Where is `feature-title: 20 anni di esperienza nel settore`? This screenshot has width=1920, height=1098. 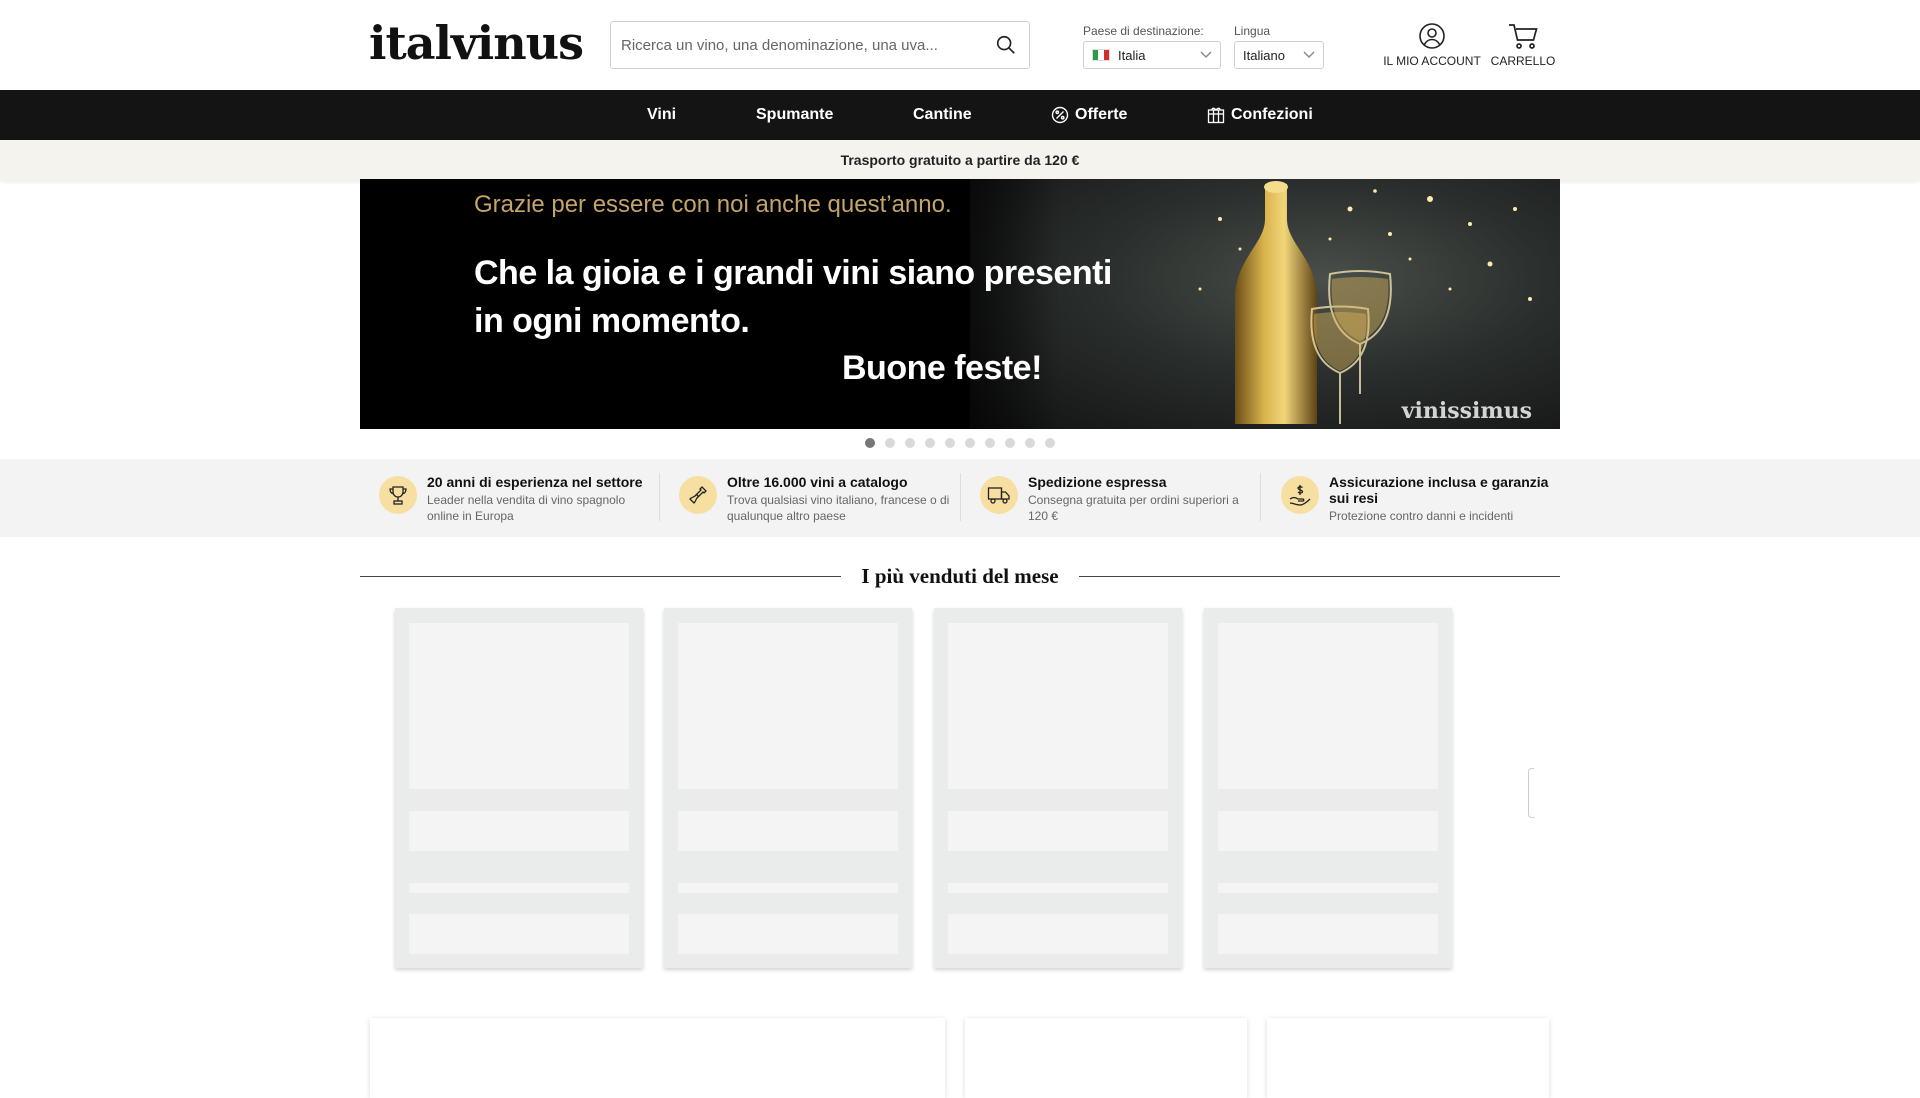
feature-title: 20 anni di esperienza nel settore is located at coordinates (535, 482).